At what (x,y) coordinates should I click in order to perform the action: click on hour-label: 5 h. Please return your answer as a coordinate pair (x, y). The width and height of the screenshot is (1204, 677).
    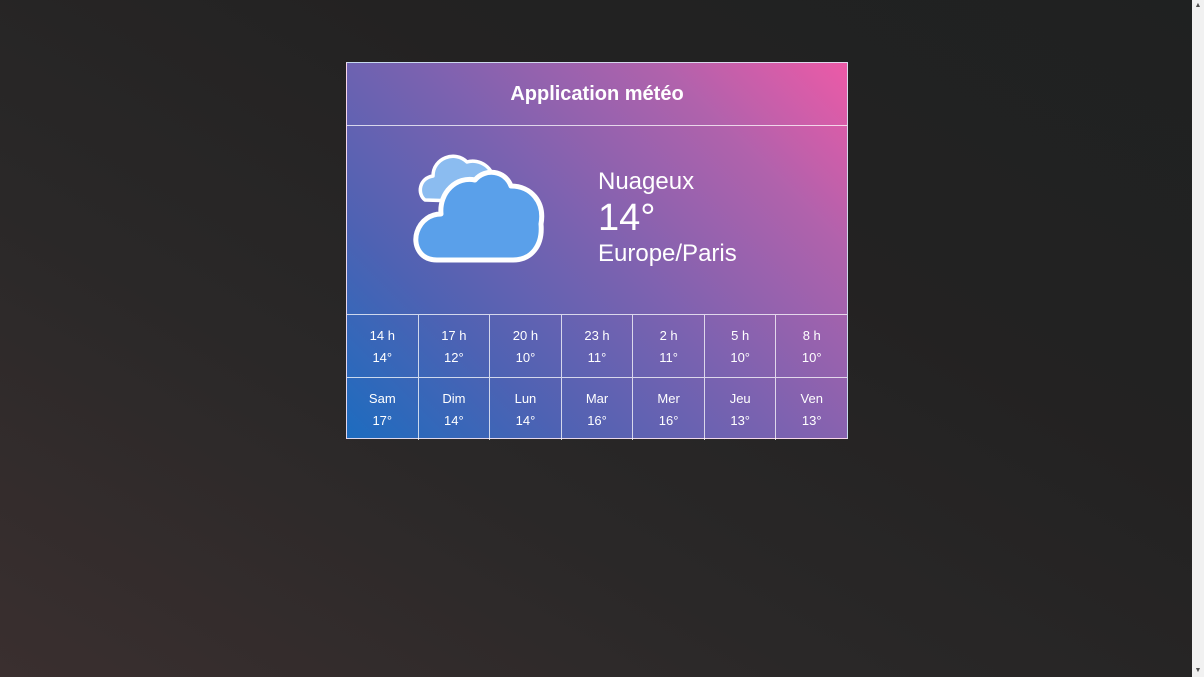
    Looking at the image, I should click on (740, 335).